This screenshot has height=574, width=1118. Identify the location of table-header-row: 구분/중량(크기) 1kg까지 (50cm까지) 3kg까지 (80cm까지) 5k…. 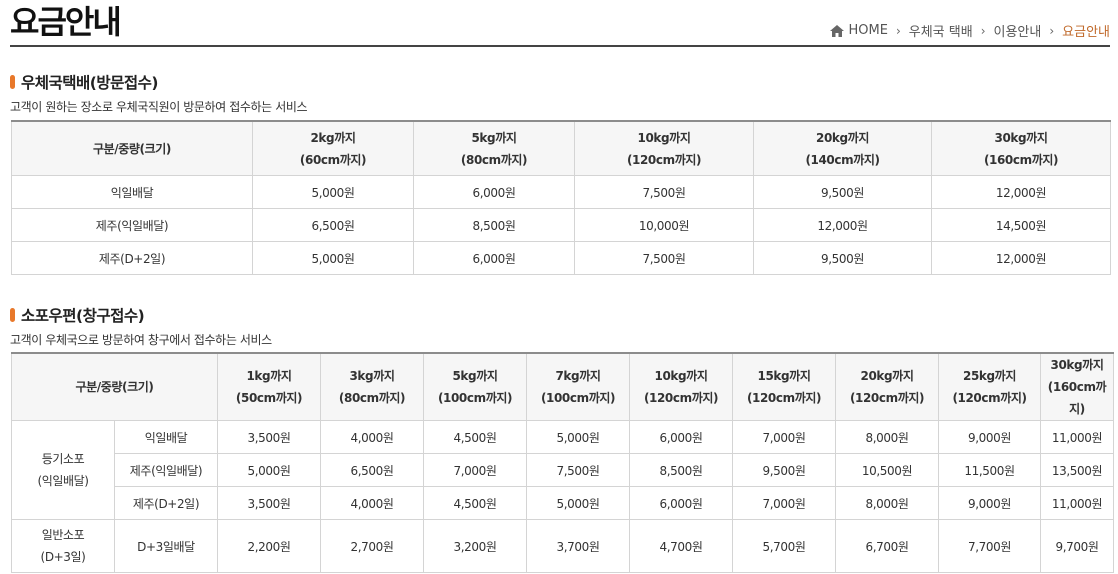
(562, 386).